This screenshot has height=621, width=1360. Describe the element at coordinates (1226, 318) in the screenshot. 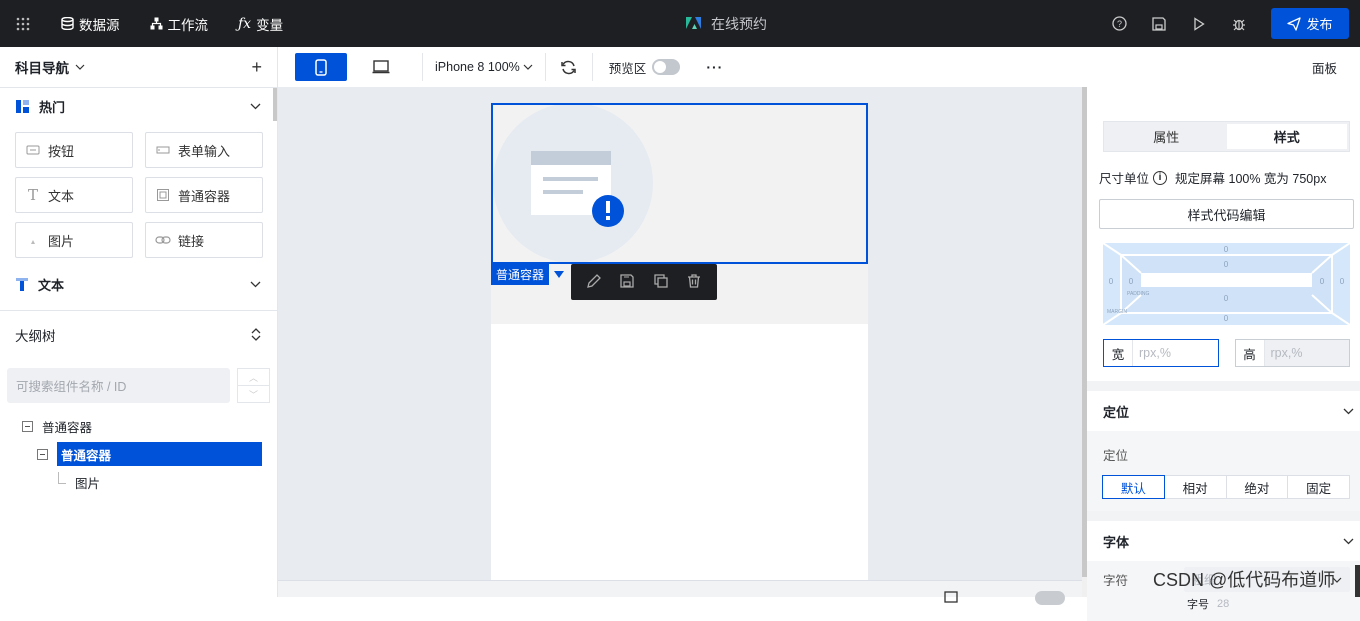

I see `margin-bottom-value: 0` at that location.